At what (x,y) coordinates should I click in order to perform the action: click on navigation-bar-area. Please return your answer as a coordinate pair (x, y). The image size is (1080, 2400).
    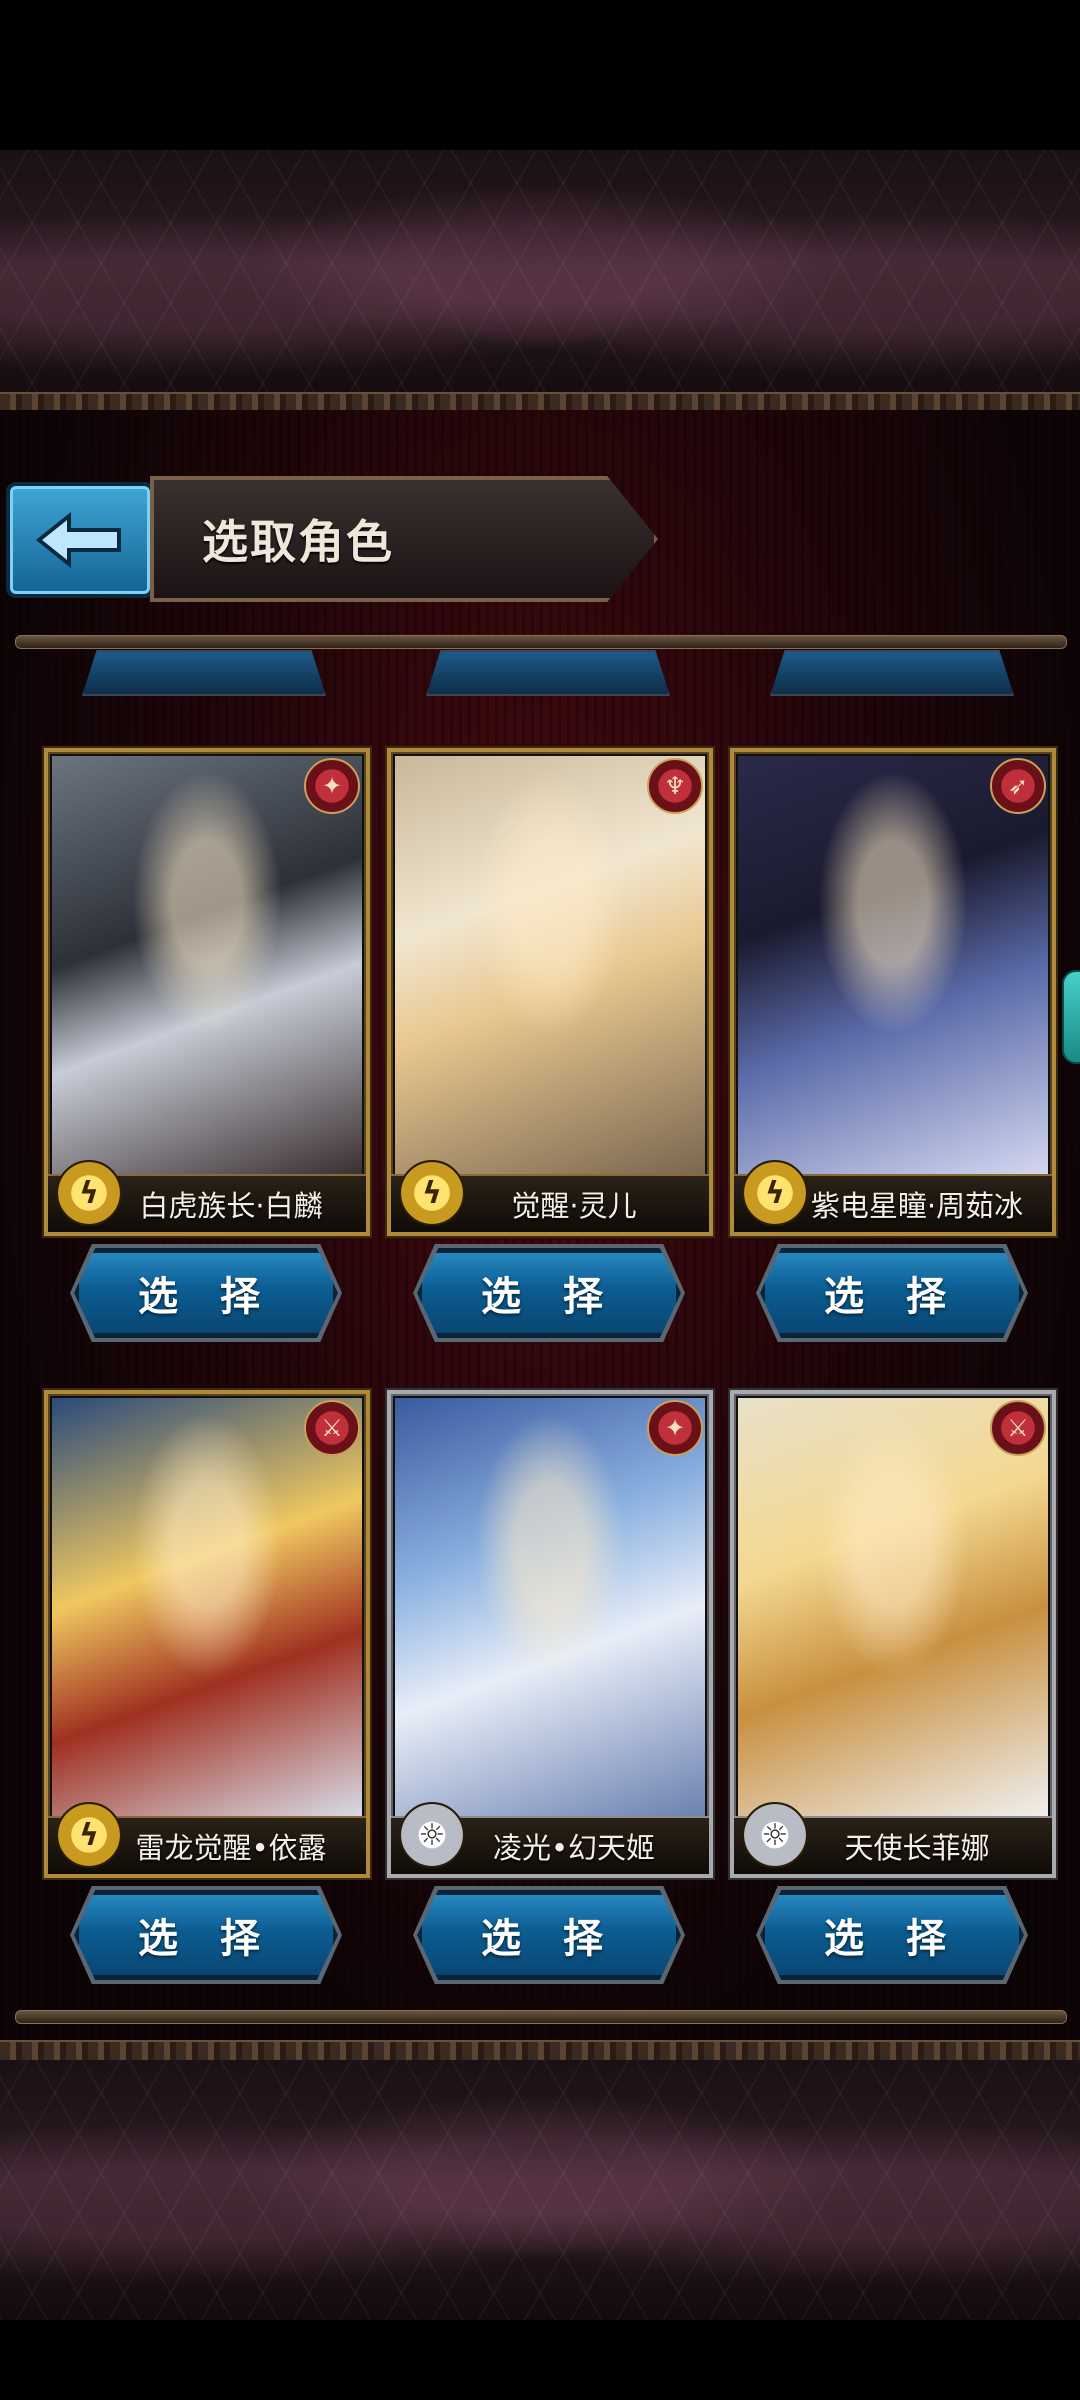
    Looking at the image, I should click on (540, 2360).